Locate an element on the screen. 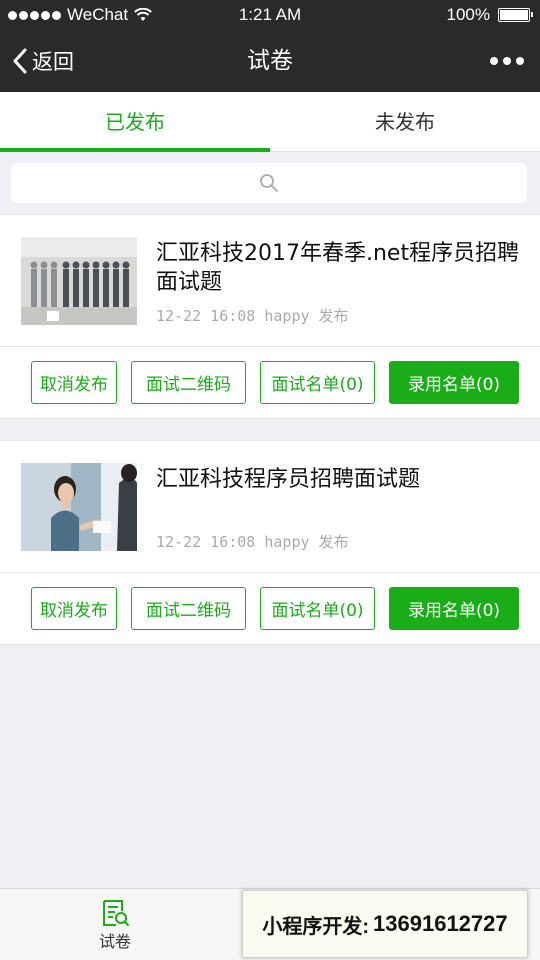 Image resolution: width=540 pixels, height=960 pixels. search-bar is located at coordinates (270, 183).